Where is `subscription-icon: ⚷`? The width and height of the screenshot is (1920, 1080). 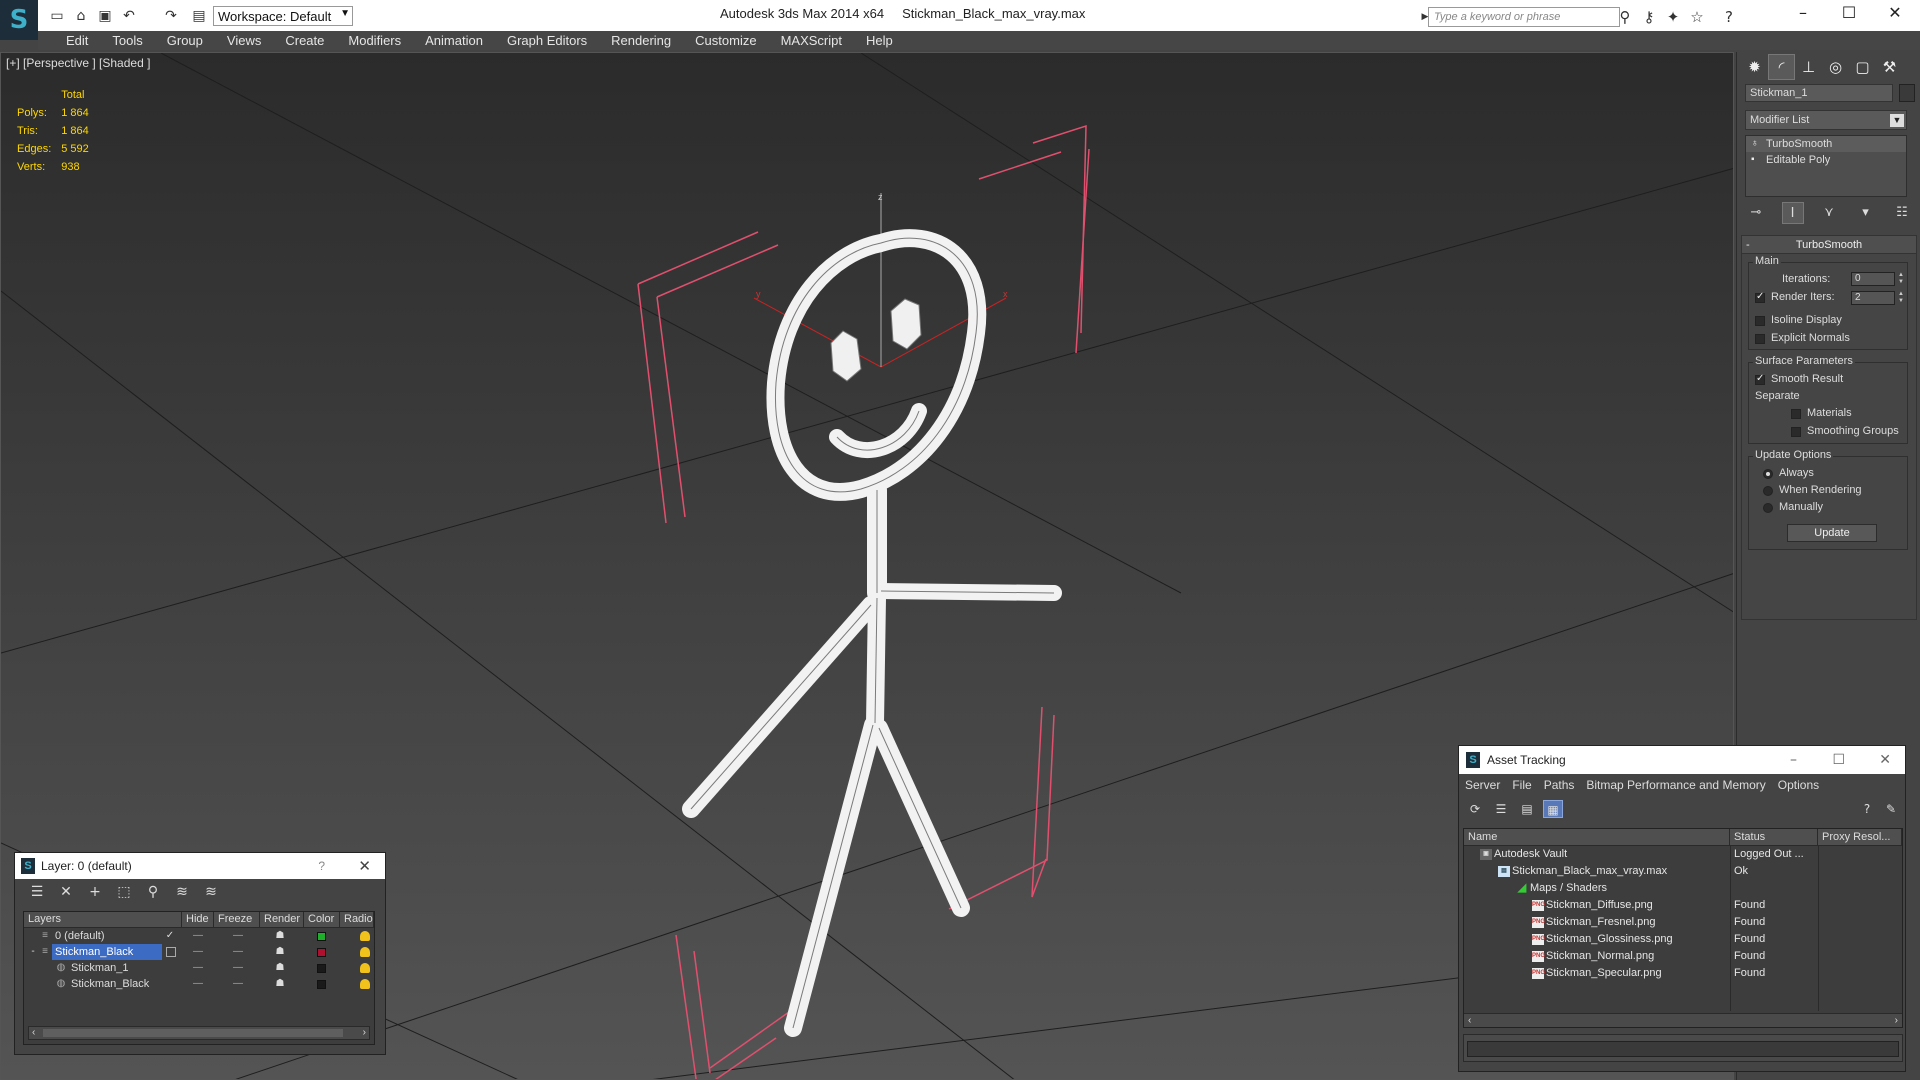
subscription-icon: ⚷ is located at coordinates (1649, 17).